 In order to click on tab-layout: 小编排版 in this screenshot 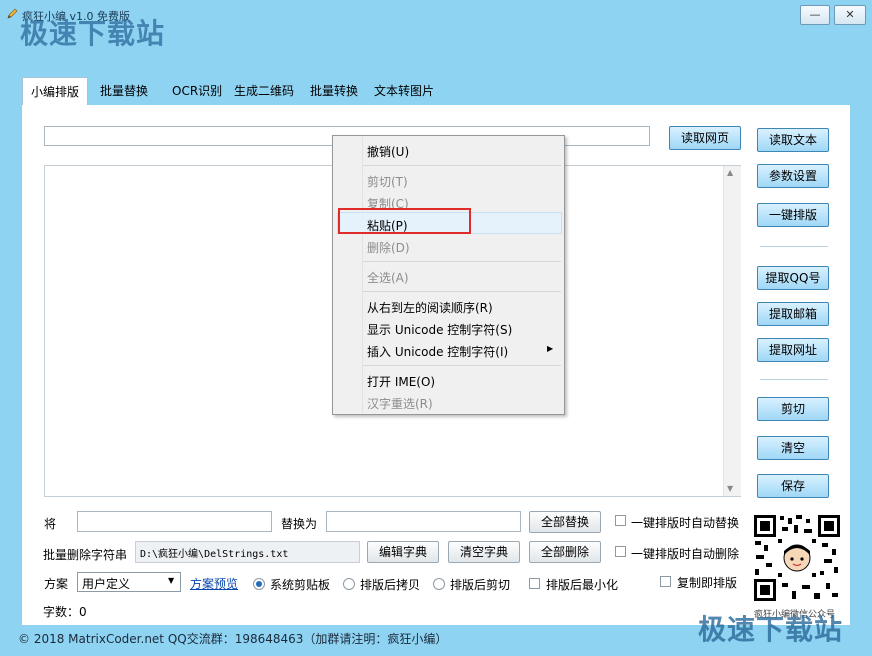, I will do `click(55, 91)`.